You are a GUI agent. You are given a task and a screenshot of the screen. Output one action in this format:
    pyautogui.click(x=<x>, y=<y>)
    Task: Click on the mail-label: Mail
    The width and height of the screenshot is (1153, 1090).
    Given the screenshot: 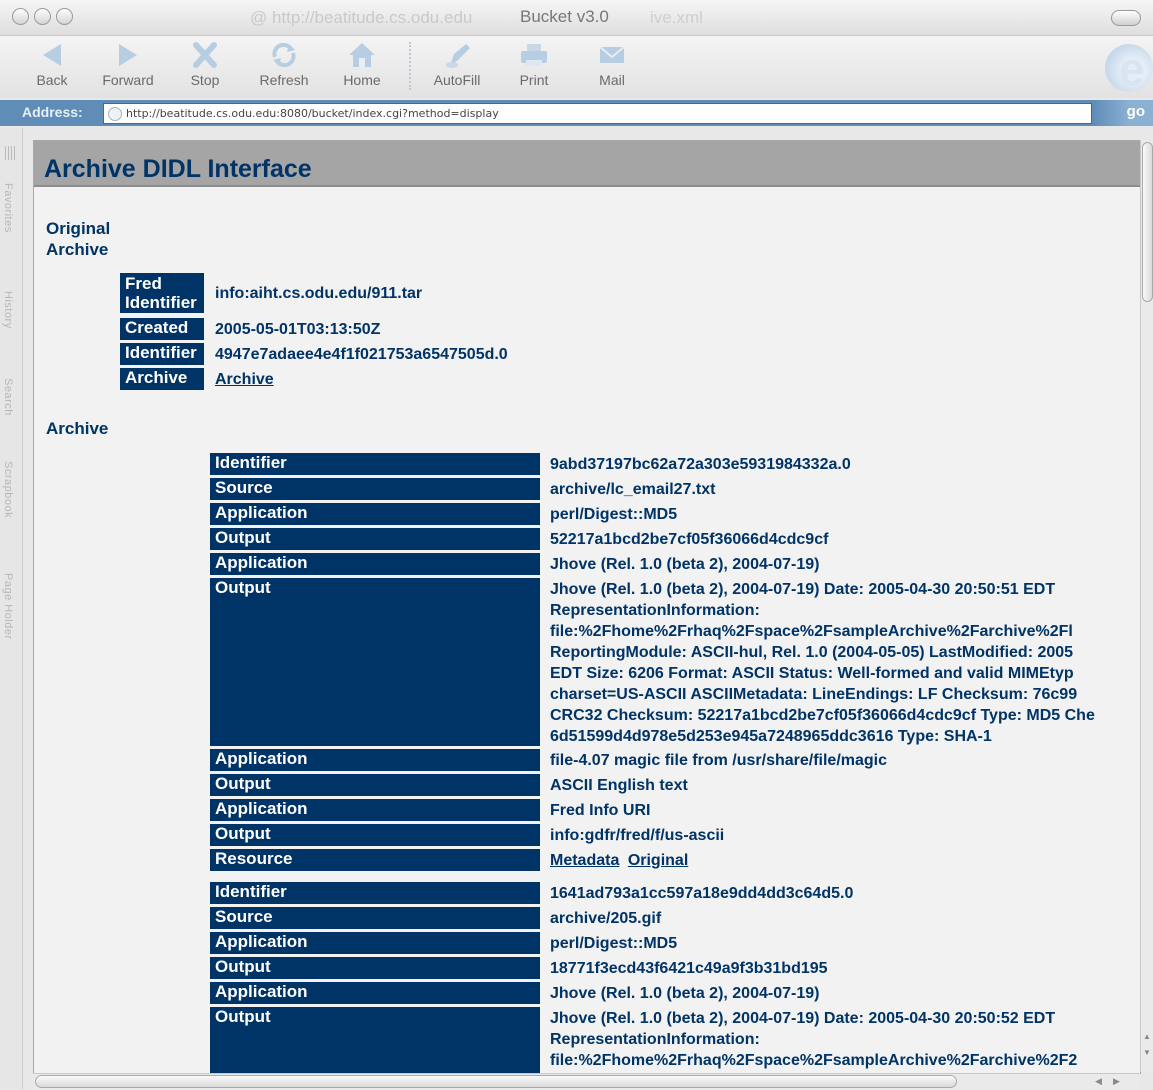 What is the action you would take?
    pyautogui.click(x=612, y=80)
    